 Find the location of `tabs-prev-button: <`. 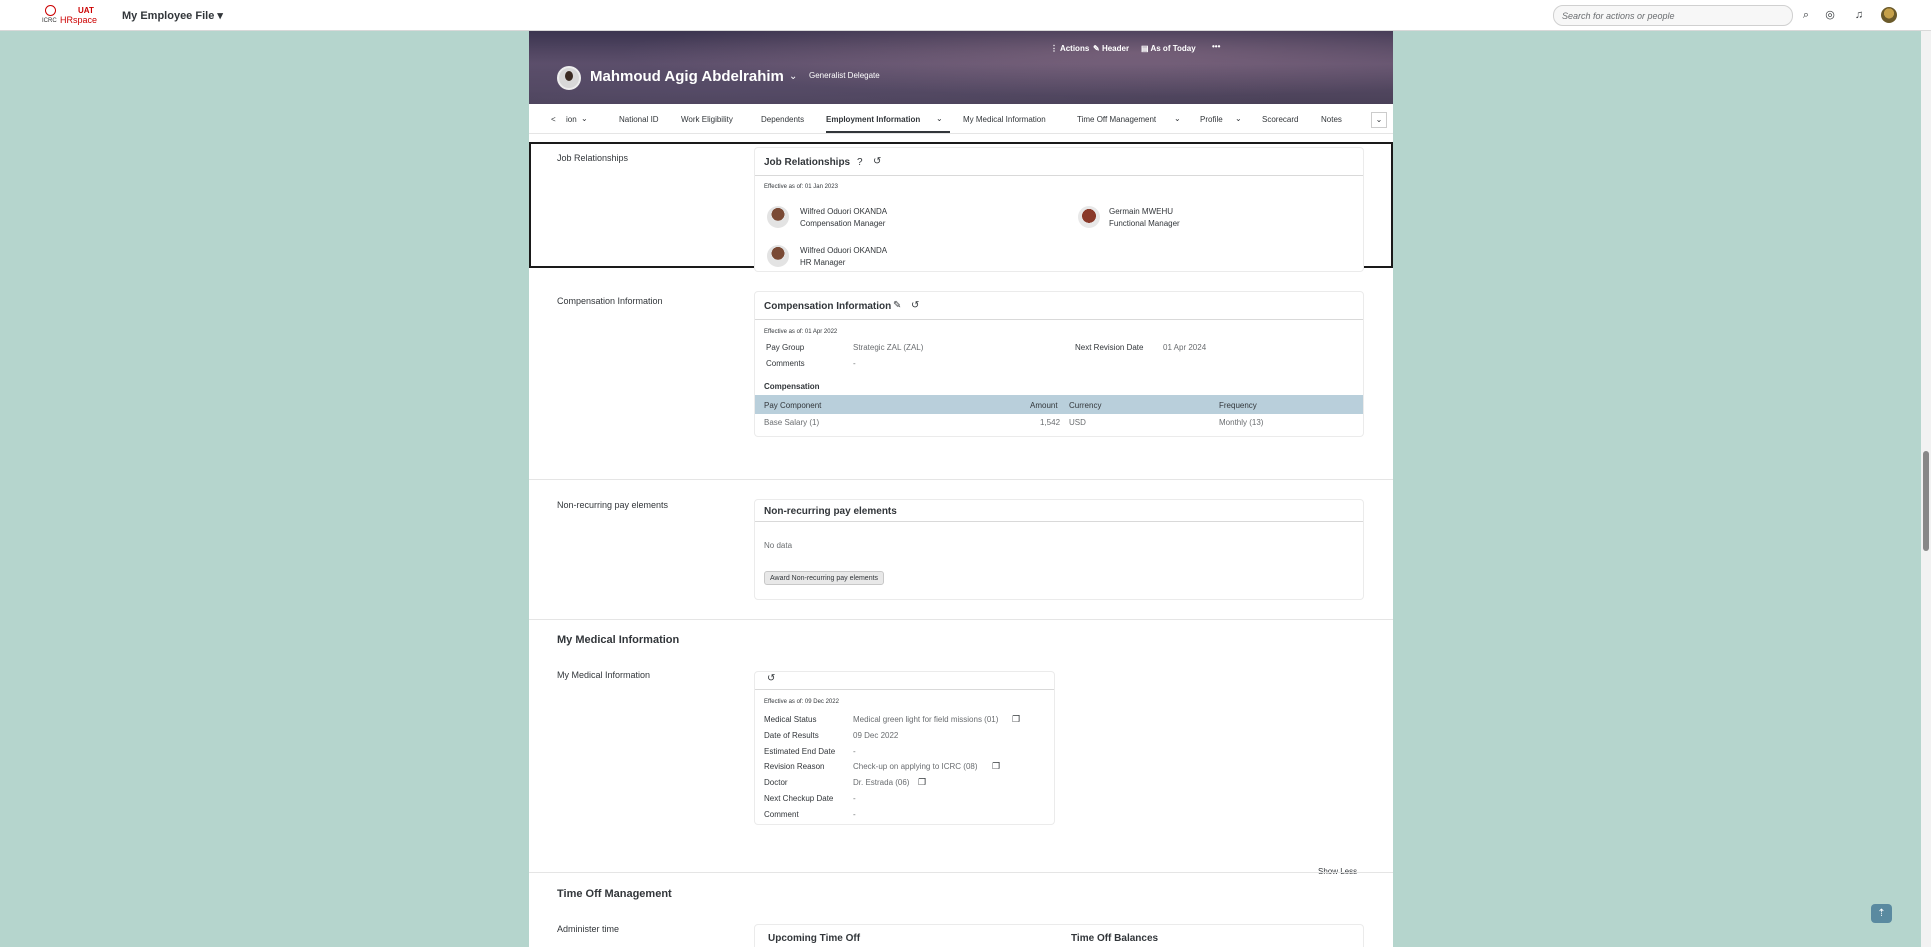

tabs-prev-button: < is located at coordinates (553, 119).